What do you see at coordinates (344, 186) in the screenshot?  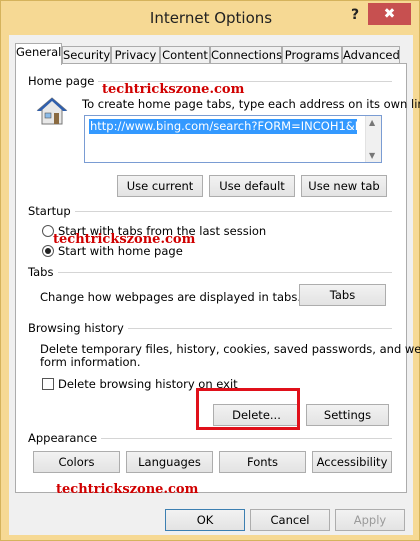 I see `use-new-tab-button: Use new tab` at bounding box center [344, 186].